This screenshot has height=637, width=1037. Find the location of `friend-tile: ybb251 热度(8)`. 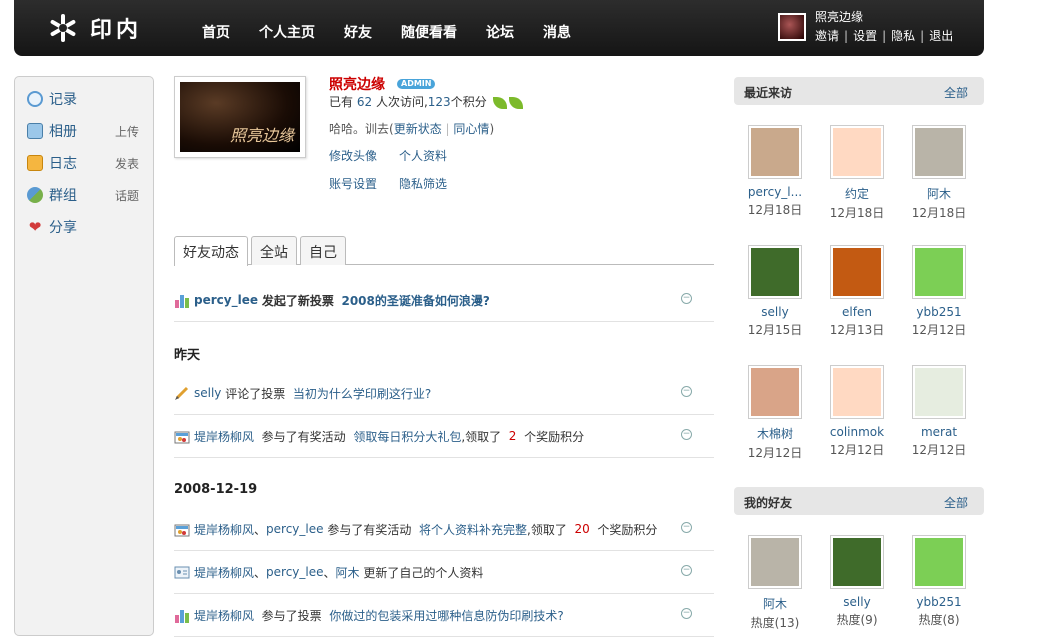

friend-tile: ybb251 热度(8) is located at coordinates (939, 581).